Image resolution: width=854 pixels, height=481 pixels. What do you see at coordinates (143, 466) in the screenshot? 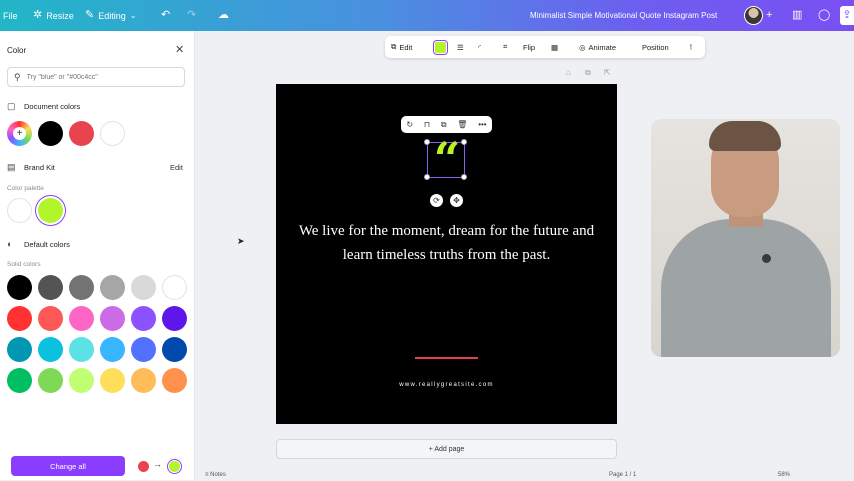
I see `from-color-swatch` at bounding box center [143, 466].